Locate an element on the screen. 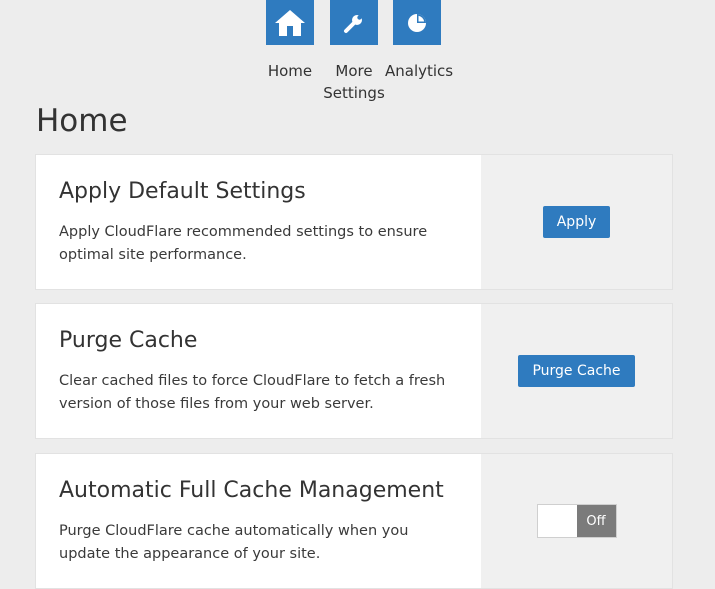 This screenshot has height=589, width=715. card-action-panel: Purge Cache is located at coordinates (576, 371).